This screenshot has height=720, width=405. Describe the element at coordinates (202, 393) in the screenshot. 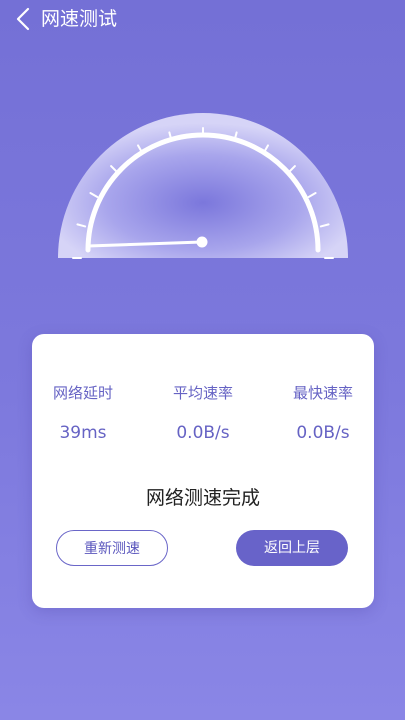

I see `avg-speed-label: 平均速率` at that location.